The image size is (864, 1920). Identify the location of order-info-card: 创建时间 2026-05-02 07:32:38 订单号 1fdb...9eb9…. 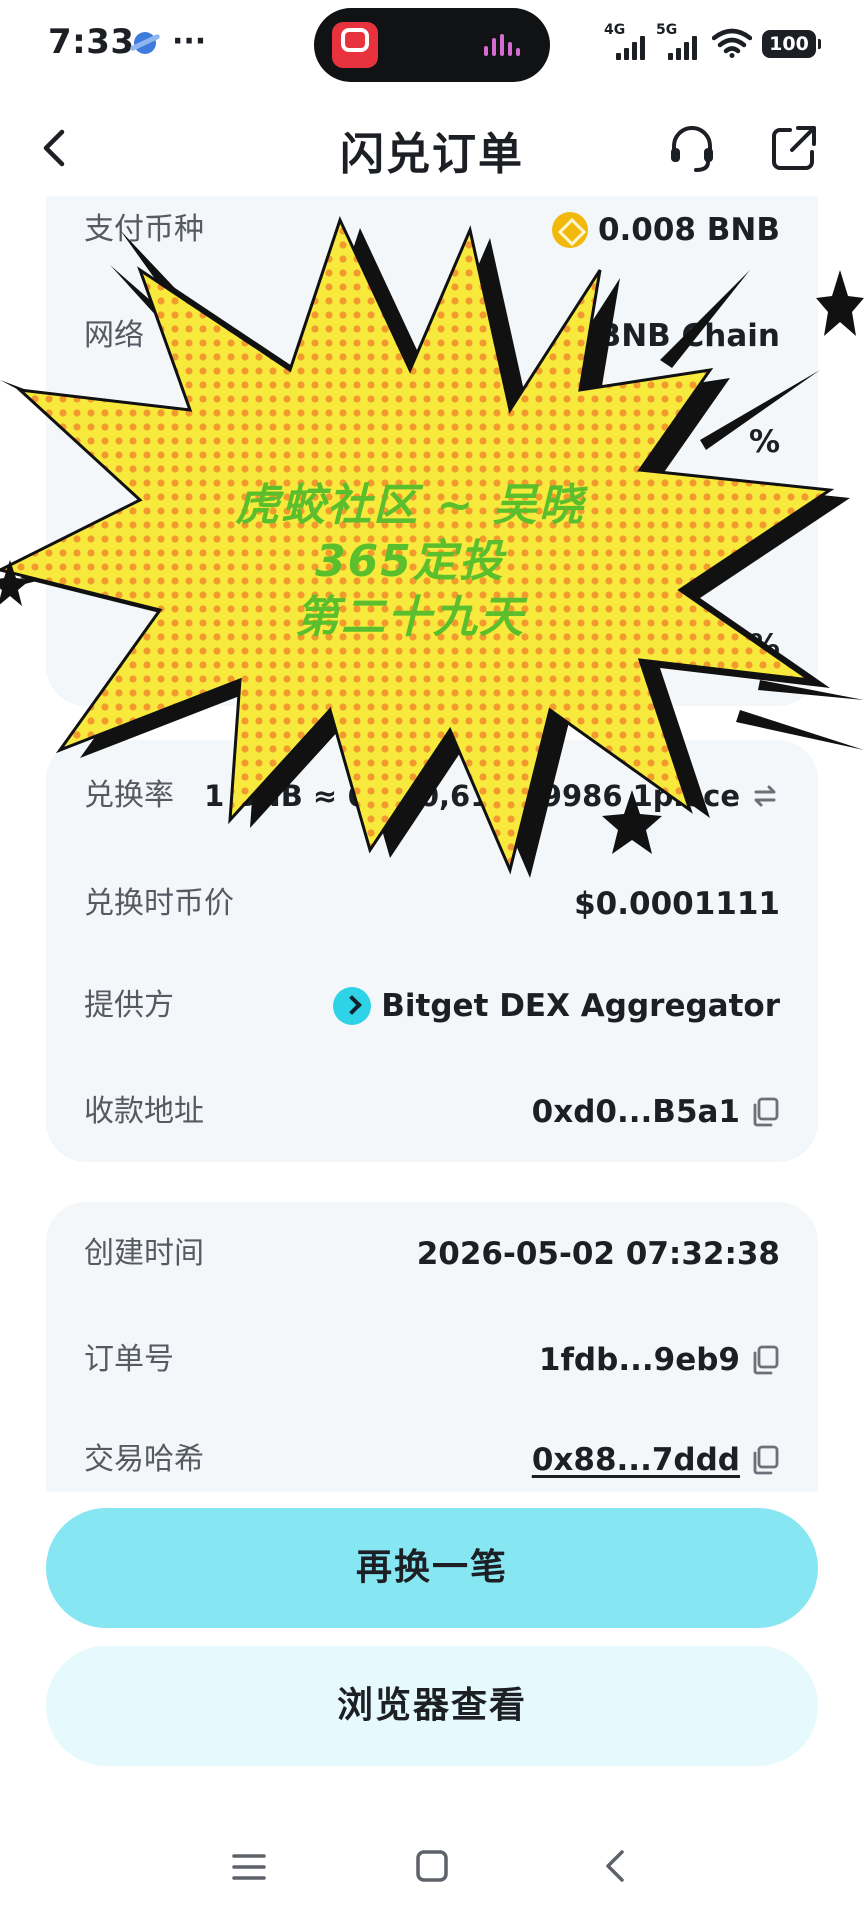
(432, 1347).